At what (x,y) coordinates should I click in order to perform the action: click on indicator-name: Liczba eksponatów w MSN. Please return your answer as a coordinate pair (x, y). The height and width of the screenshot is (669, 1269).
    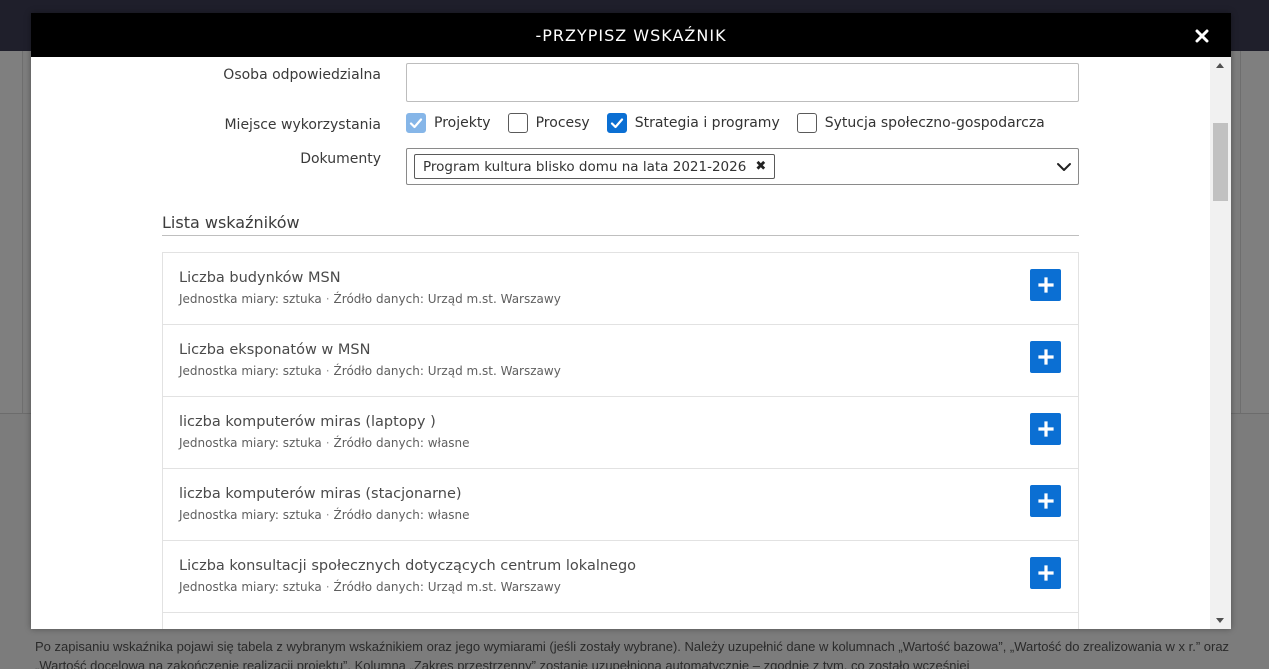
    Looking at the image, I should click on (275, 350).